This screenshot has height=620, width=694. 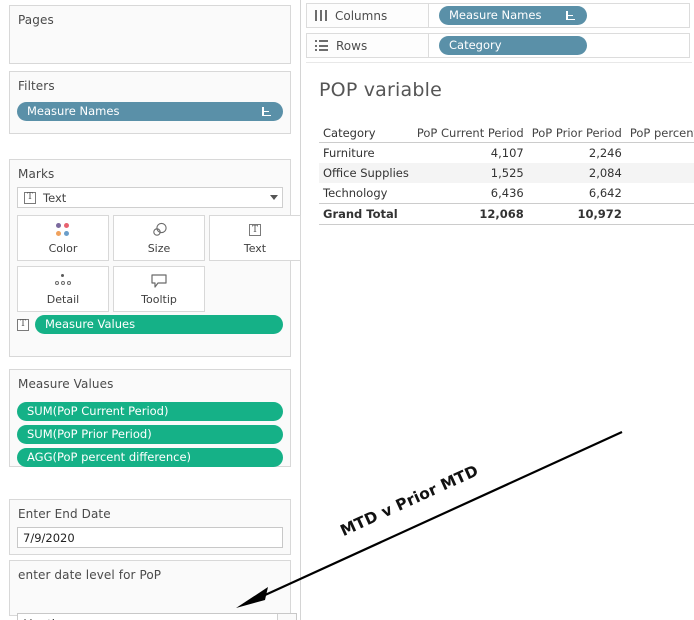 What do you see at coordinates (63, 230) in the screenshot?
I see `color-palette-icon` at bounding box center [63, 230].